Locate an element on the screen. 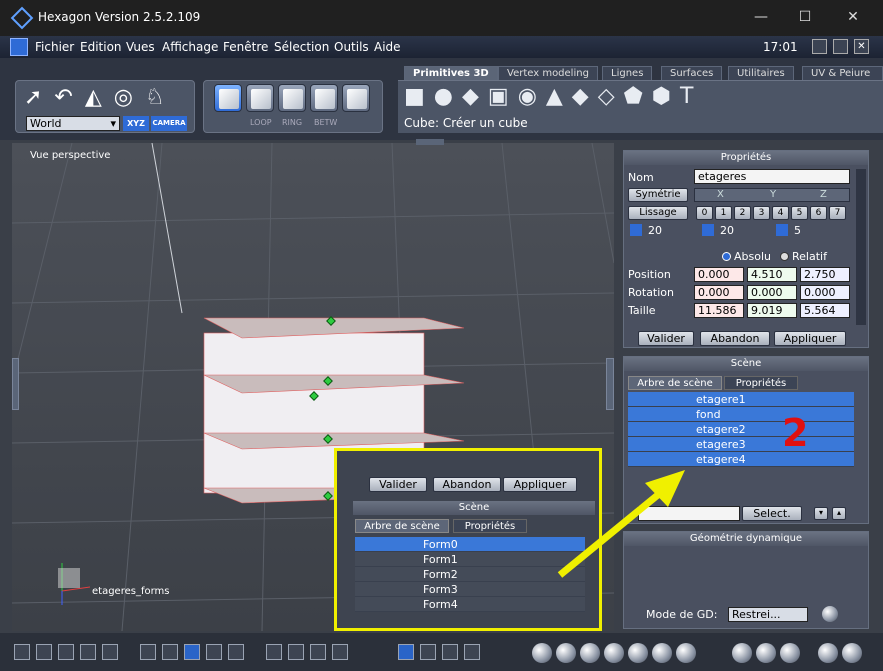 Image resolution: width=883 pixels, height=671 pixels. manipulator-icon is located at coordinates (406, 652).